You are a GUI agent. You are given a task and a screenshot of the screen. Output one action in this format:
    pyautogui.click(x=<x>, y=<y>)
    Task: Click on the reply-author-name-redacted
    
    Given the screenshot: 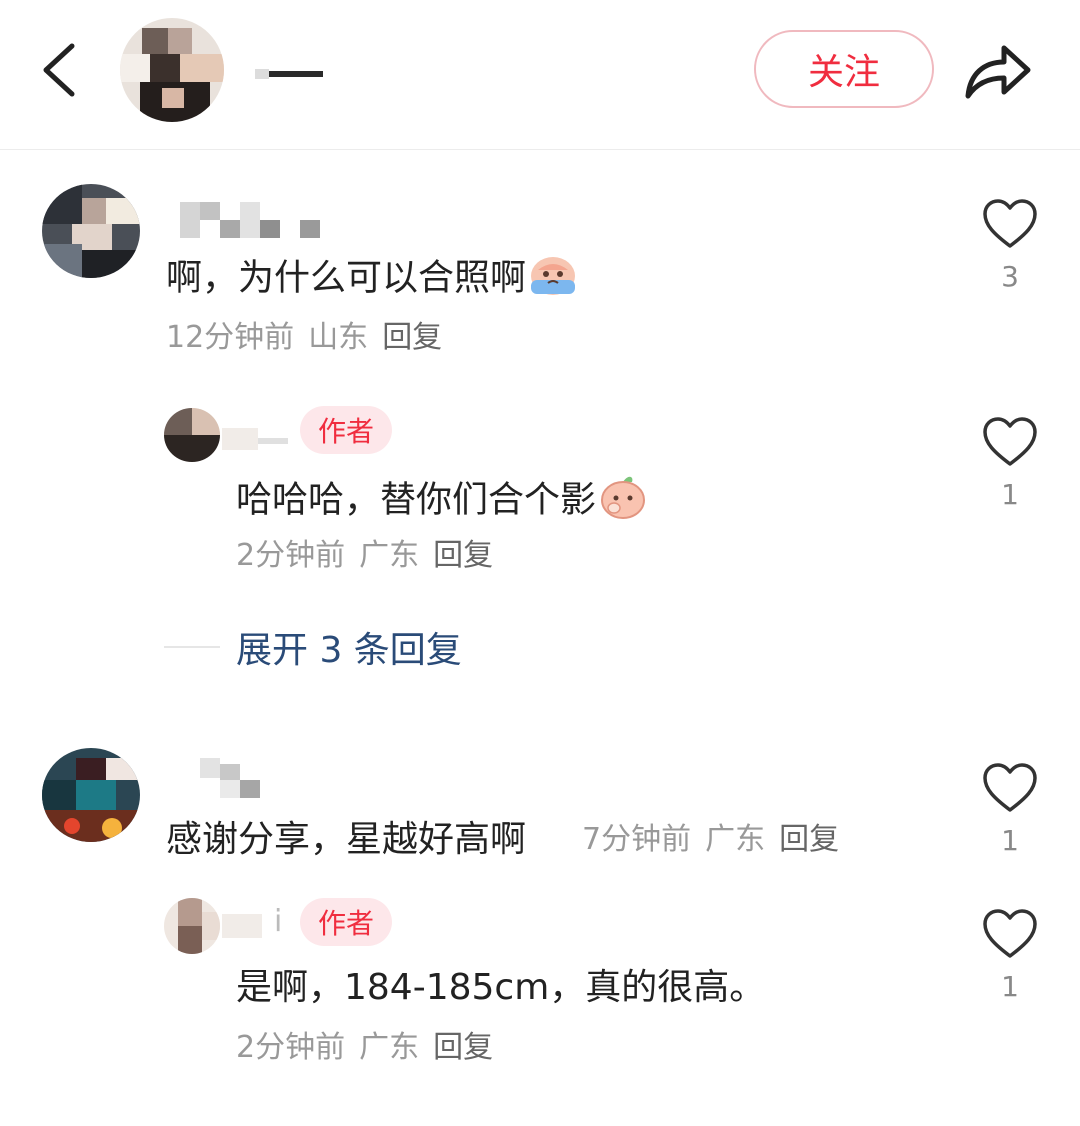 What is the action you would take?
    pyautogui.click(x=258, y=438)
    